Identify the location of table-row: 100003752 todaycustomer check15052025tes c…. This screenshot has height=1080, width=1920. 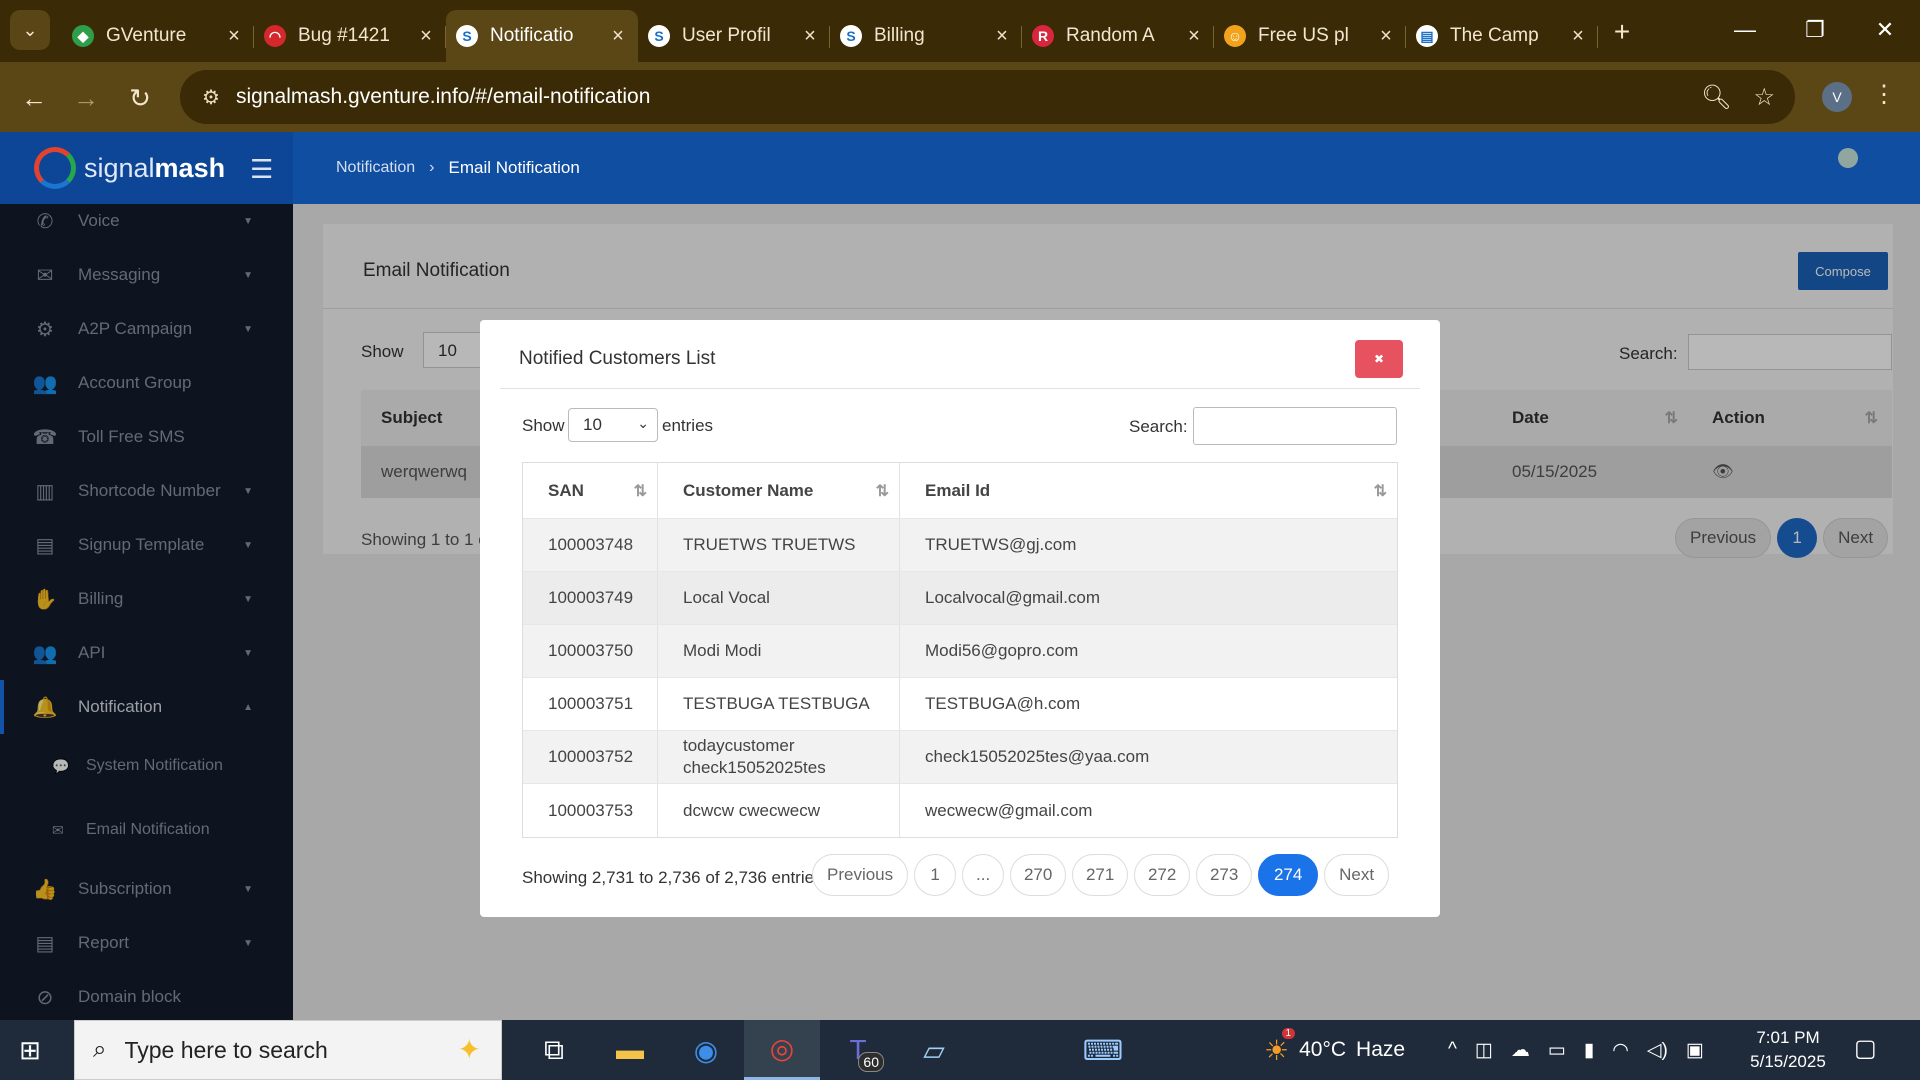
(960, 757).